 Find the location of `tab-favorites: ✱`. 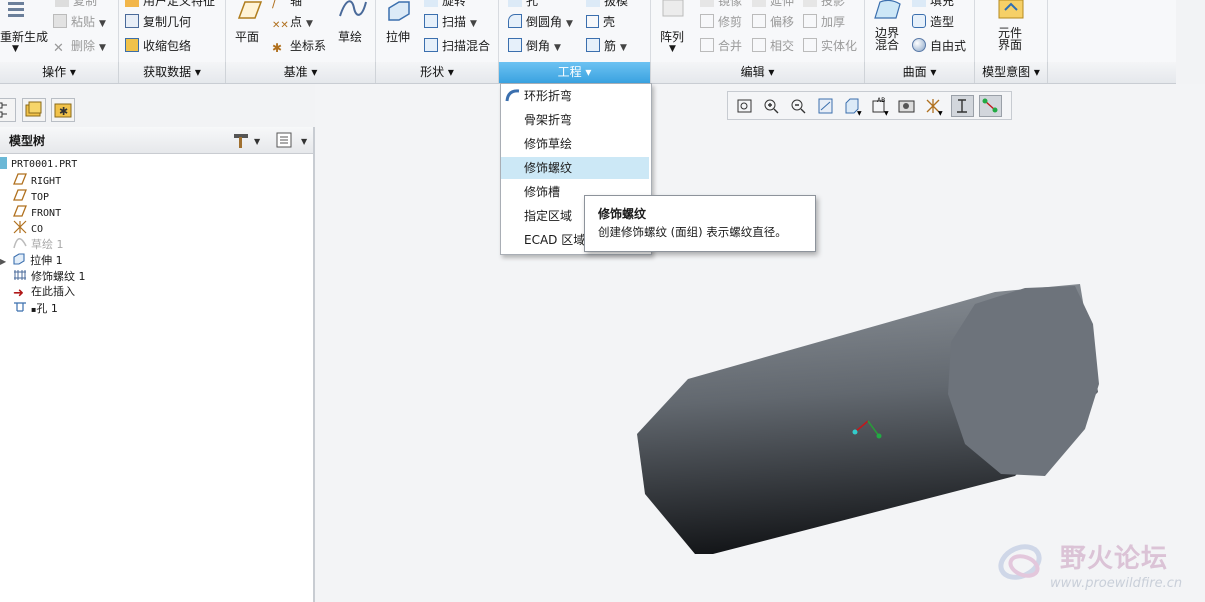

tab-favorites: ✱ is located at coordinates (63, 110).